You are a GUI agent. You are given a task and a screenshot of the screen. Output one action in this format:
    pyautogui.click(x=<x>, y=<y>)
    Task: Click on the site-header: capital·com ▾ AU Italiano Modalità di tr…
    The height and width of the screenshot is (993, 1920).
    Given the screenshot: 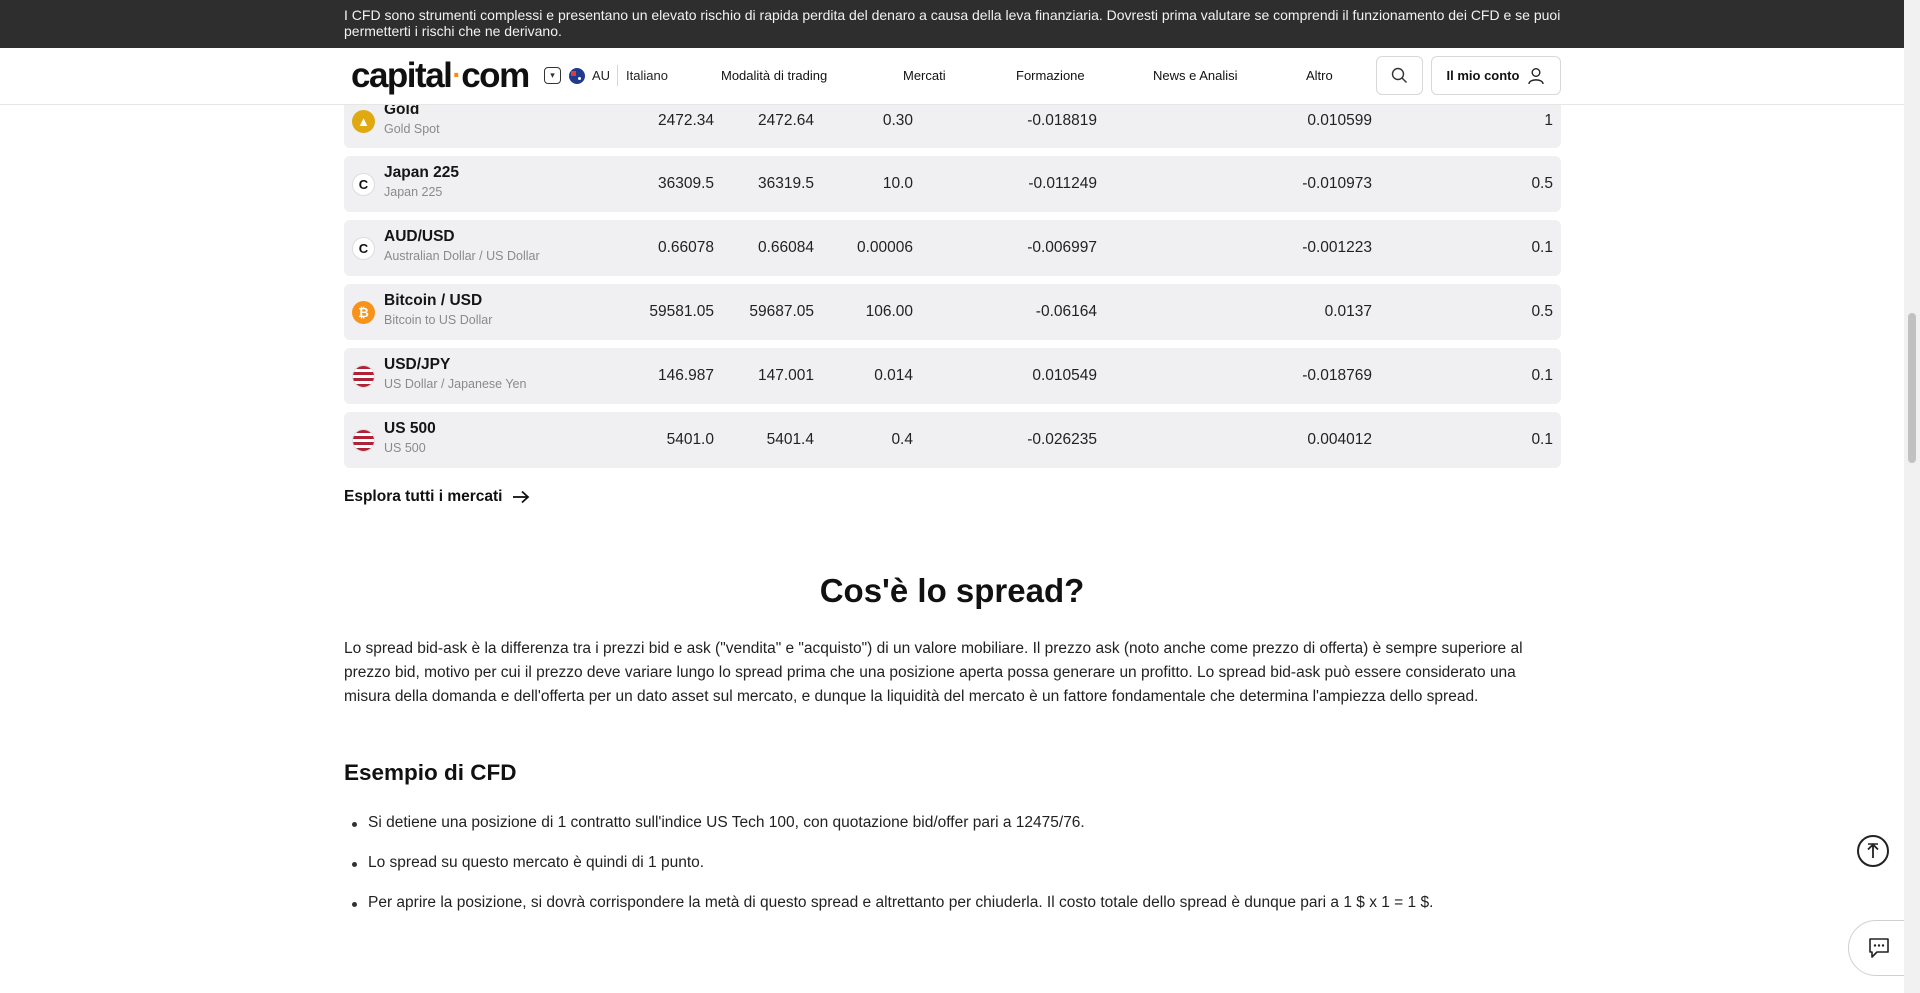 What is the action you would take?
    pyautogui.click(x=952, y=76)
    